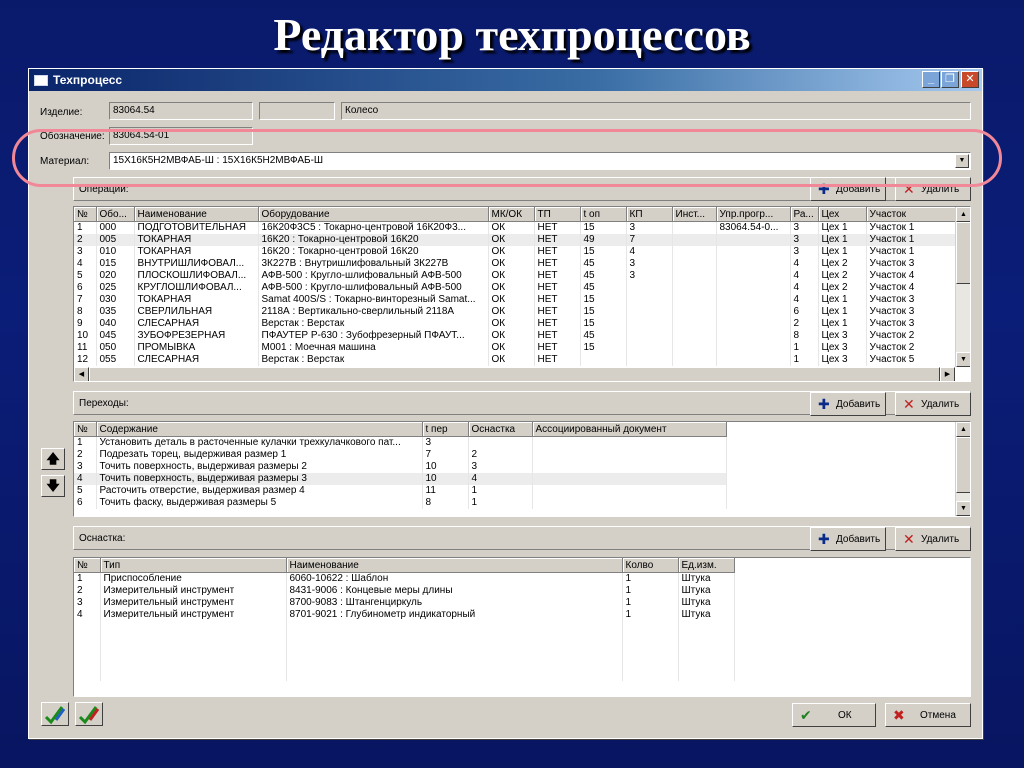  What do you see at coordinates (53, 459) in the screenshot?
I see `move-up-button: 🡅` at bounding box center [53, 459].